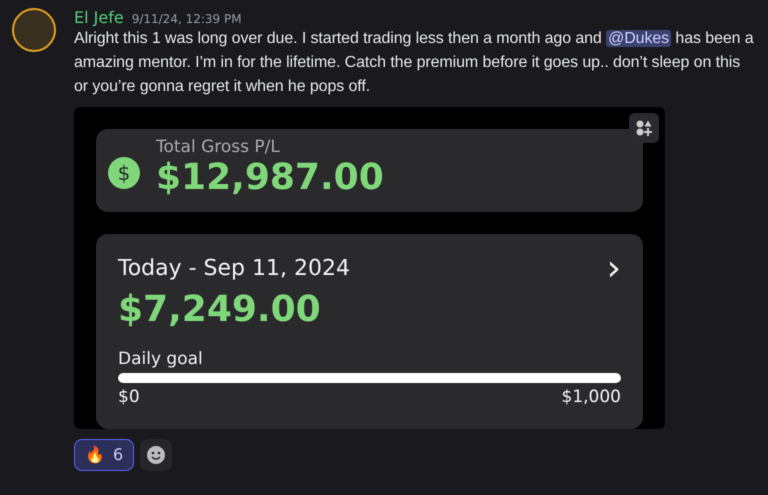  Describe the element at coordinates (220, 310) in the screenshot. I see `today-value: $7,249.00` at that location.